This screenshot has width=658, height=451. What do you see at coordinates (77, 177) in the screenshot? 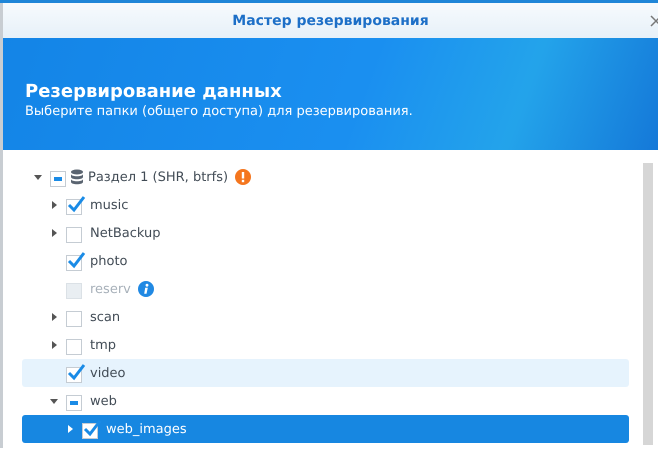
I see `database-icon` at bounding box center [77, 177].